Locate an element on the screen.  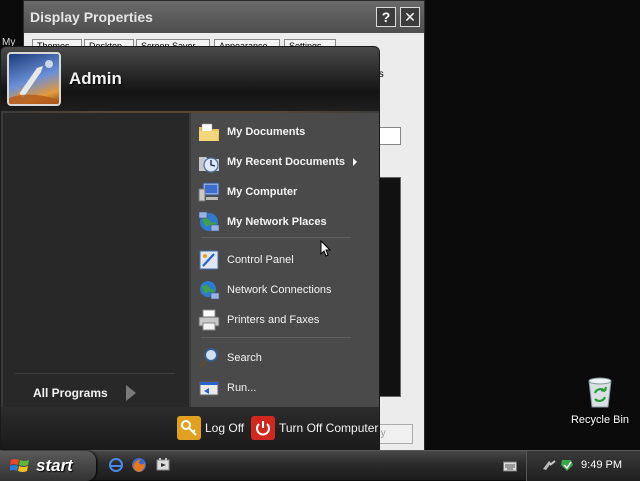
menu-item-printers-and-faxes: Printers and Faxes is located at coordinates (285, 320).